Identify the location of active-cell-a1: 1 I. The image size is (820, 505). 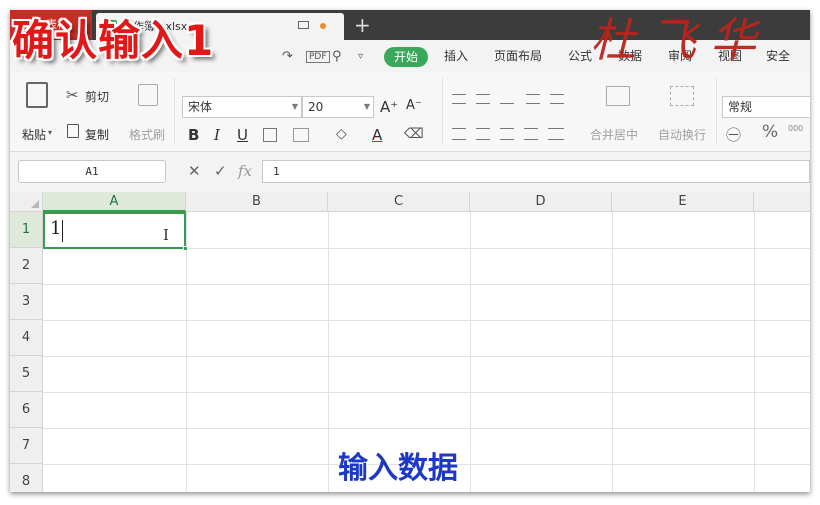
(115, 231).